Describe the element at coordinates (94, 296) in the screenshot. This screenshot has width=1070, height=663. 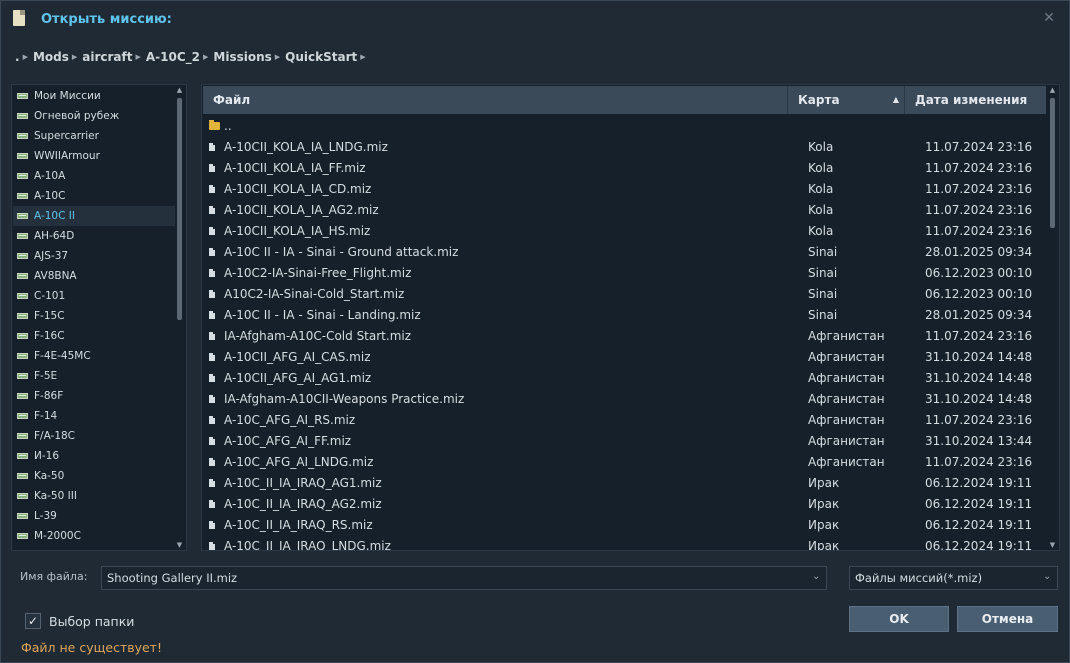
I see `folder-list-item: C-101` at that location.